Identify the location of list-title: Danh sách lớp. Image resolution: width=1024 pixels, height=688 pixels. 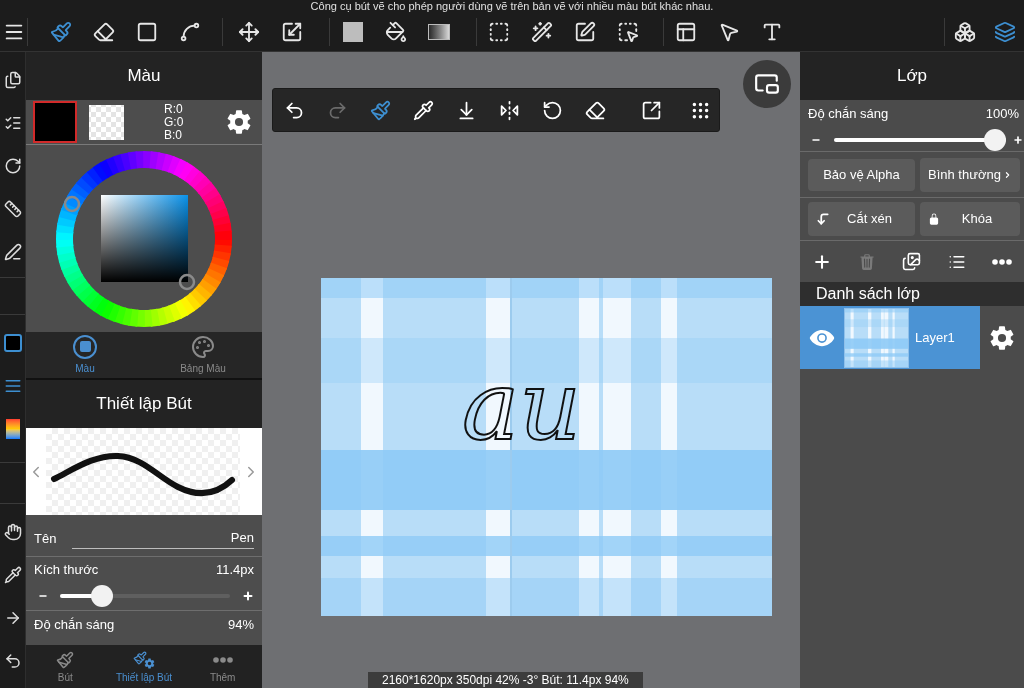
(868, 294).